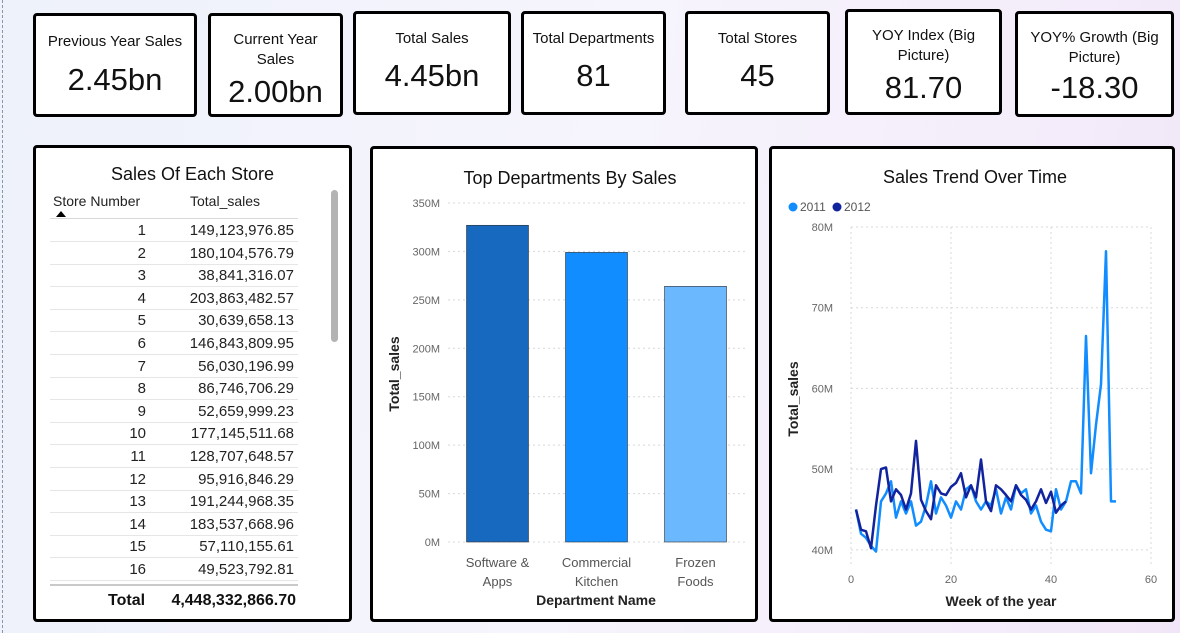 The width and height of the screenshot is (1180, 633). What do you see at coordinates (432, 63) in the screenshot?
I see `kpi-card-total-sales: Total Sales 4.45bn` at bounding box center [432, 63].